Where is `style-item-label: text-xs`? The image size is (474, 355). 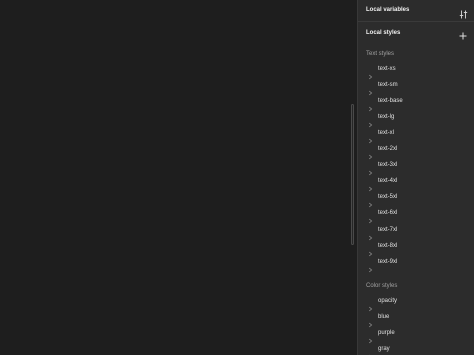 style-item-label: text-xs is located at coordinates (387, 69).